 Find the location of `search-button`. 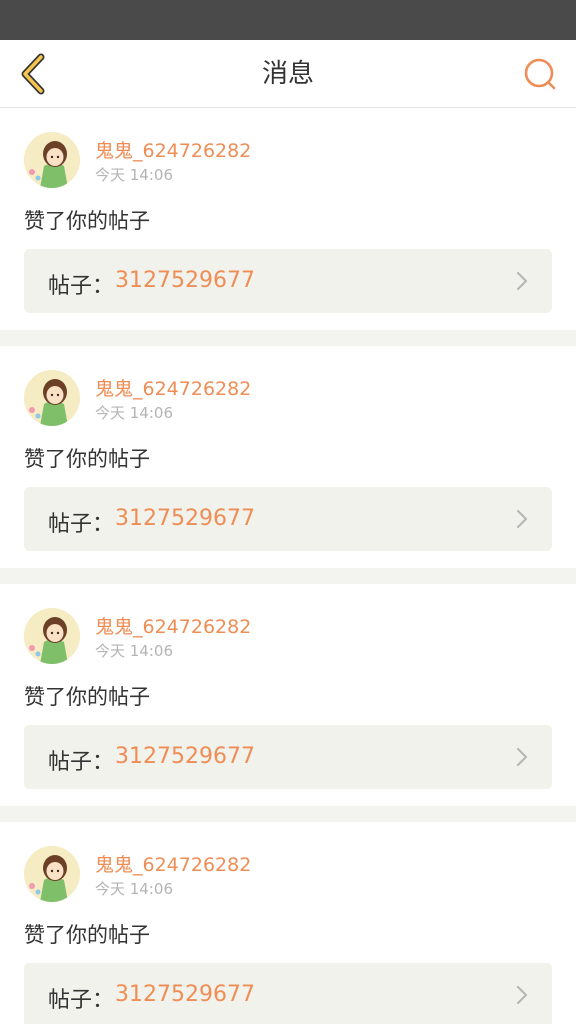

search-button is located at coordinates (540, 74).